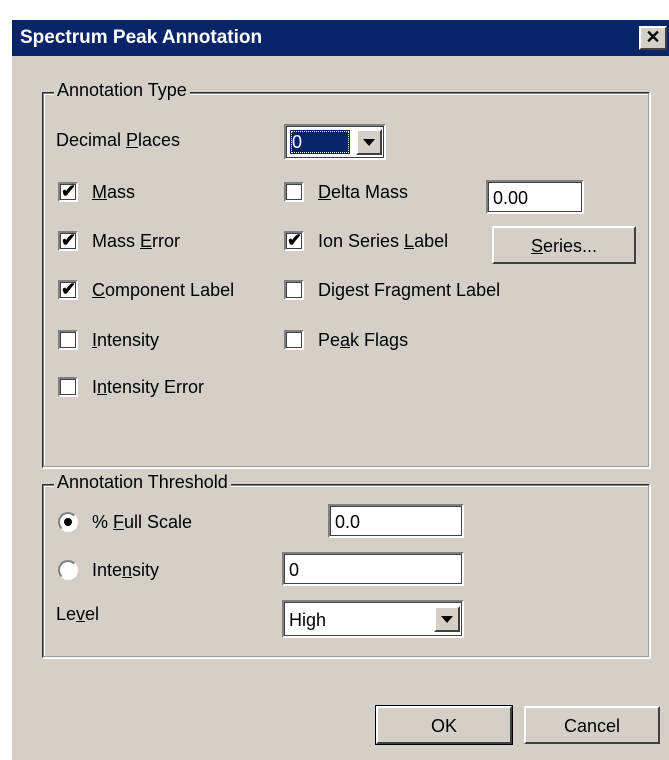  Describe the element at coordinates (68, 570) in the screenshot. I see `intensity-radio` at that location.